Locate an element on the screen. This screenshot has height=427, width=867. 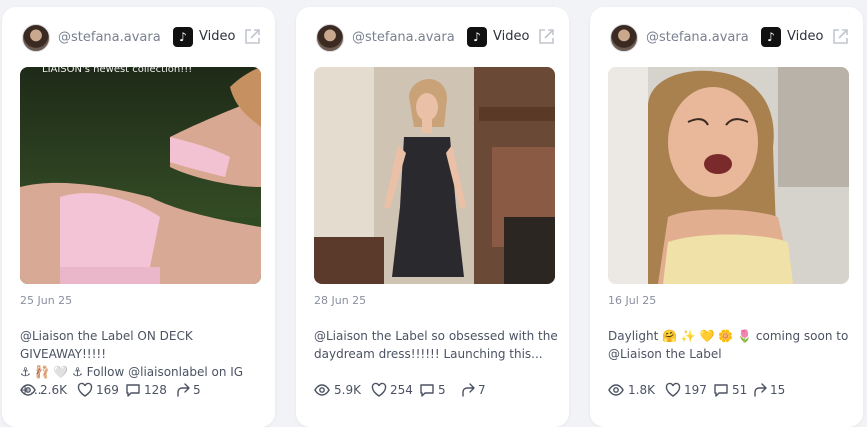
post-date: 28 Jun 25 is located at coordinates (340, 300).